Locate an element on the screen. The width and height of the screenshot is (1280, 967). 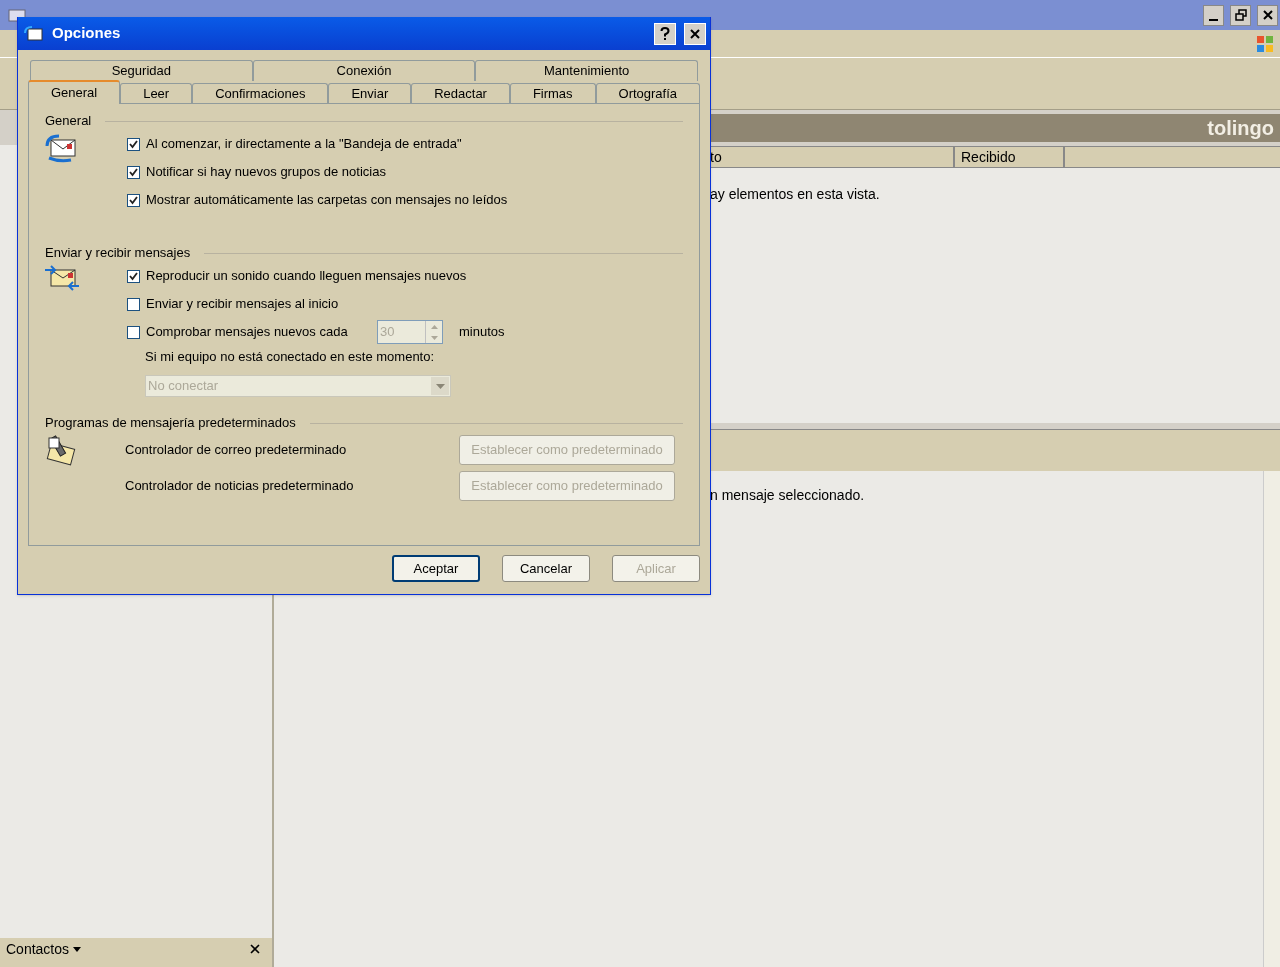
restore-icon is located at coordinates (1240, 15).